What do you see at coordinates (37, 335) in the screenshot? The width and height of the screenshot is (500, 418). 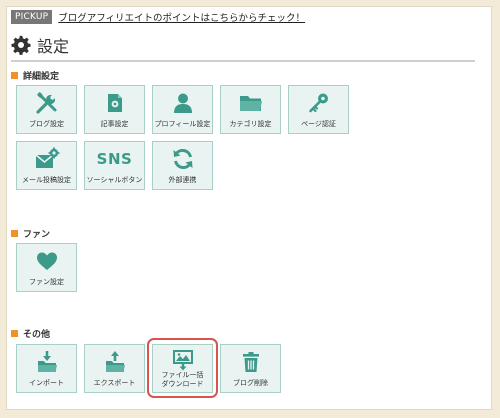 I see `section-heading-label: その他` at bounding box center [37, 335].